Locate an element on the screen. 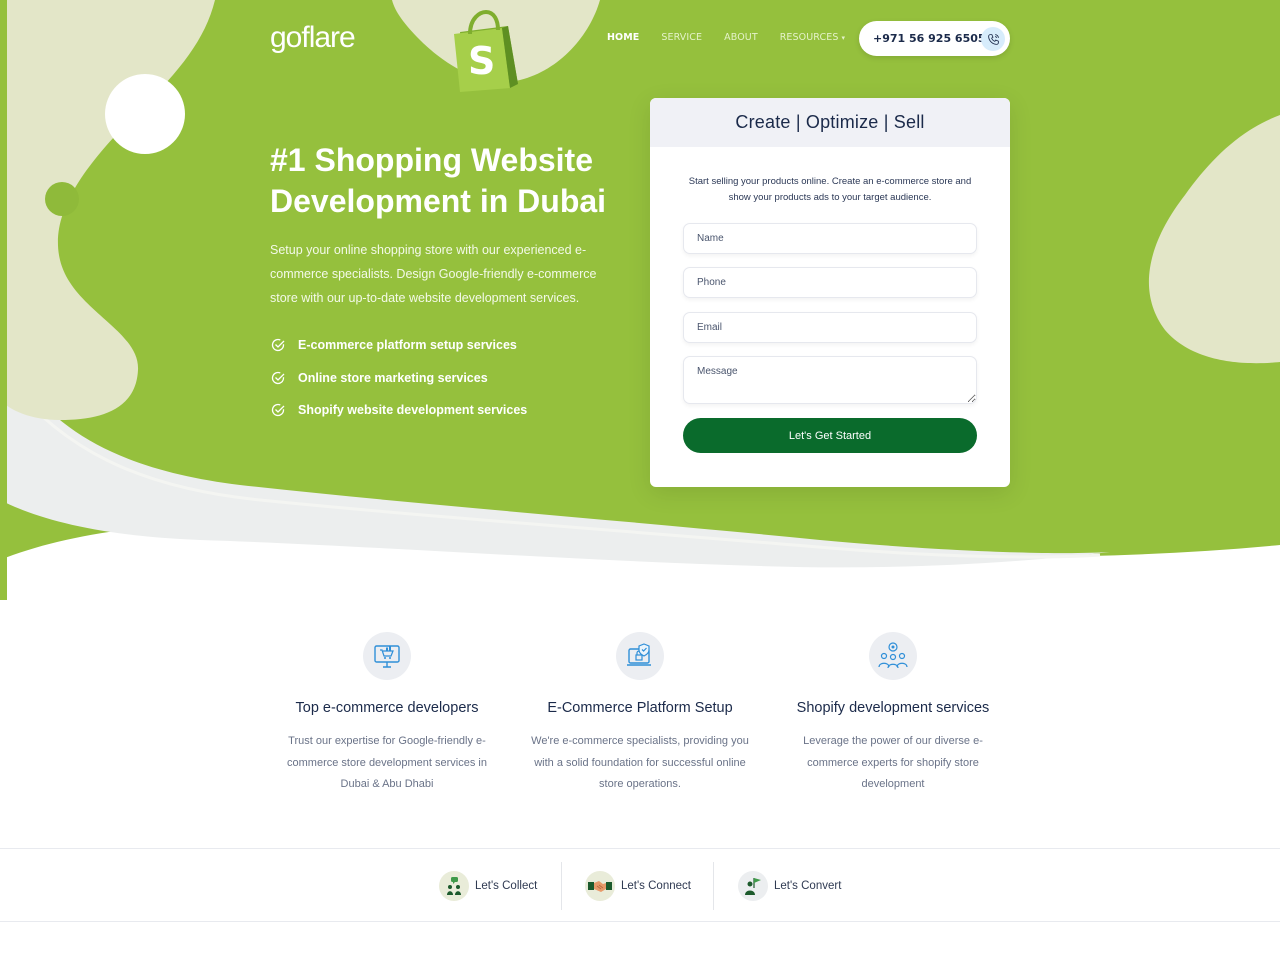 The width and height of the screenshot is (1280, 960). service-title: Top e-commerce developers is located at coordinates (387, 708).